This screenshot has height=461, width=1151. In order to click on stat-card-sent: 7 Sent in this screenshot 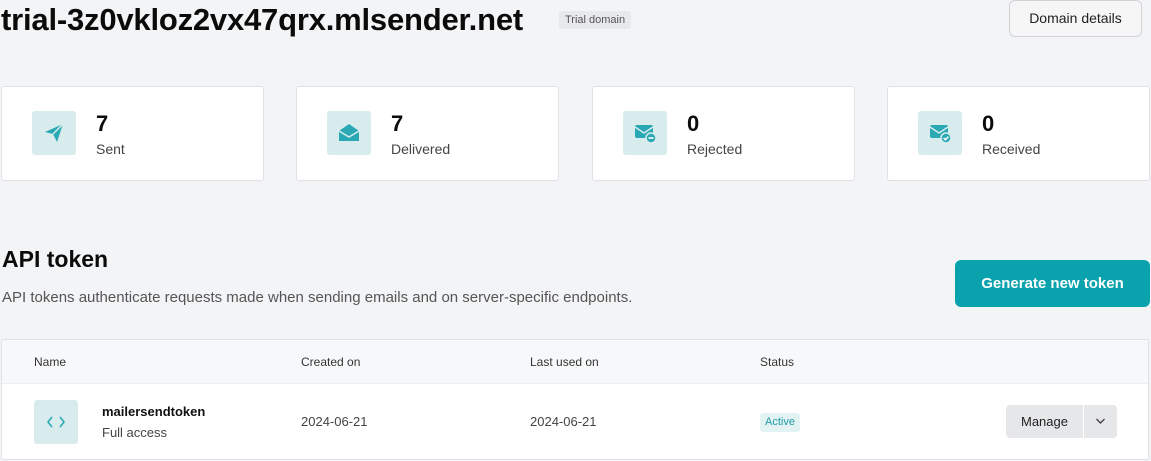, I will do `click(132, 133)`.